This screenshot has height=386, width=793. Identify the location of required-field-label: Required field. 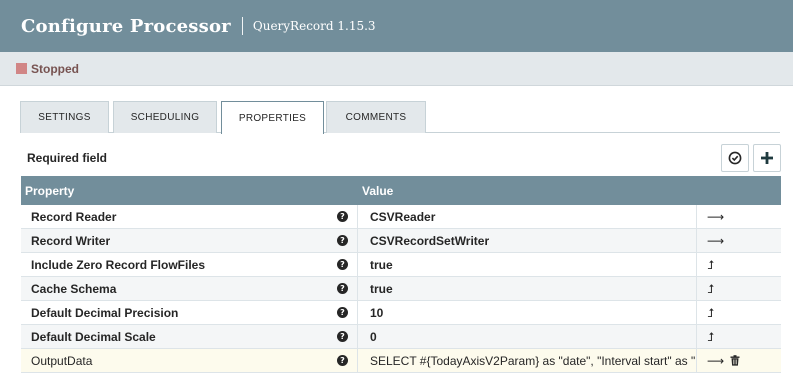
(67, 158).